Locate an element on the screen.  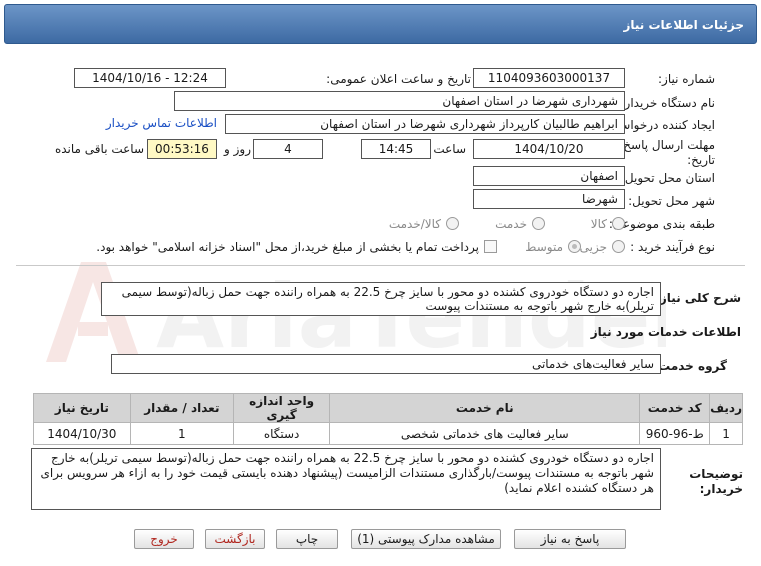
remaining-label: ساعت باقی مانده is located at coordinates (99, 149).